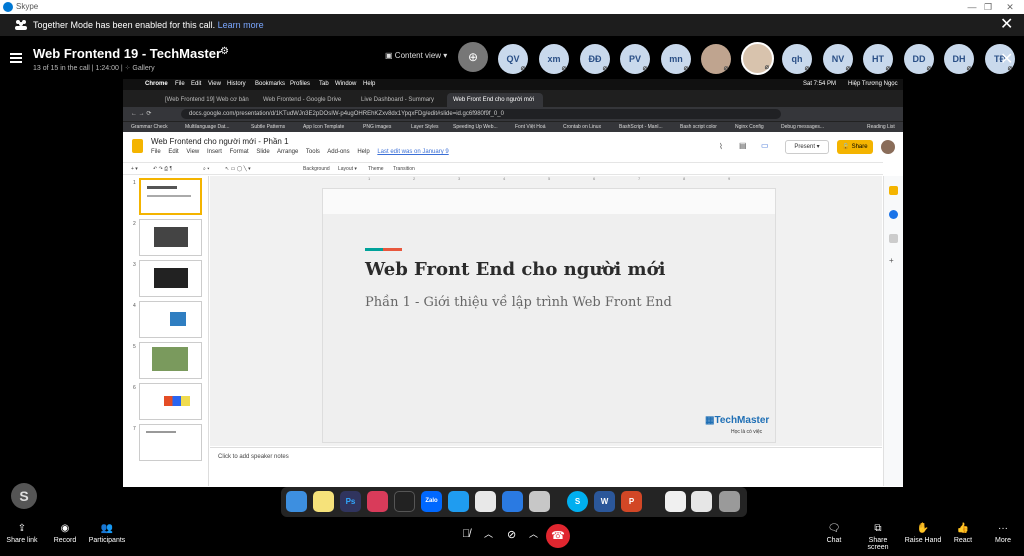 This screenshot has width=1024, height=556. I want to click on notes-icon, so click(323, 501).